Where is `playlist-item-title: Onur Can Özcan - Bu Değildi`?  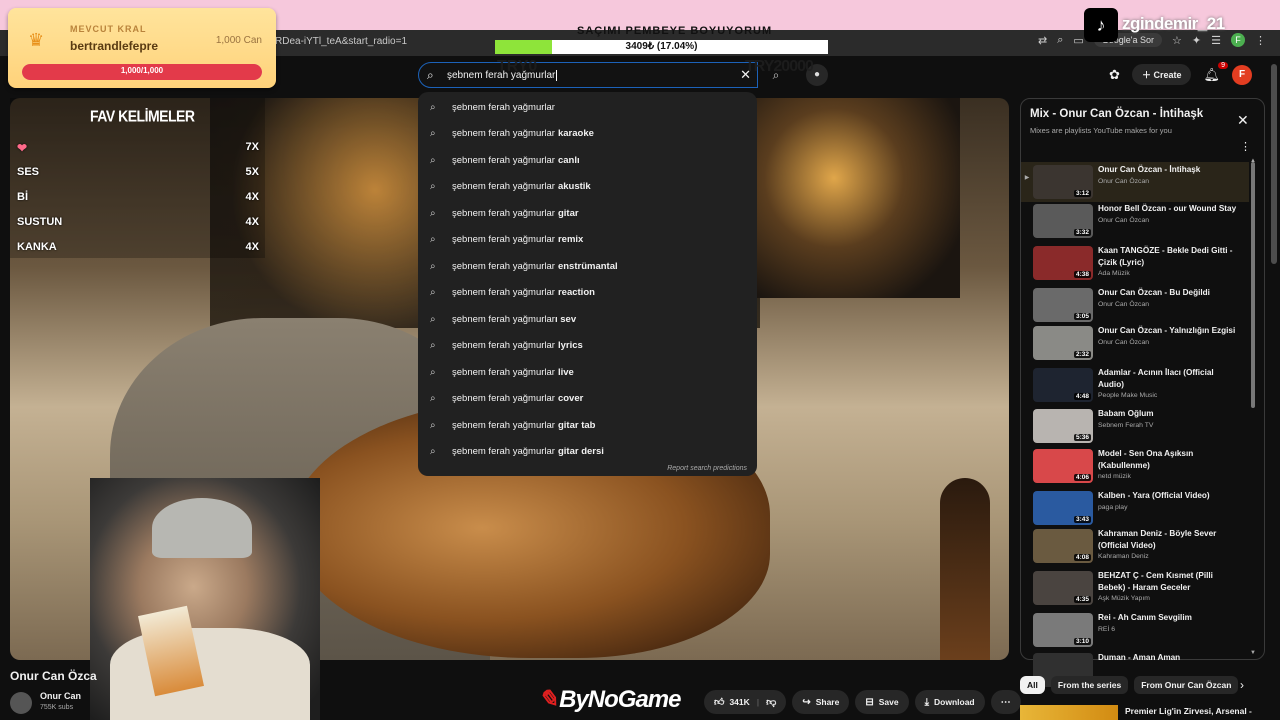
playlist-item-title: Onur Can Özcan - Bu Değildi is located at coordinates (1168, 293).